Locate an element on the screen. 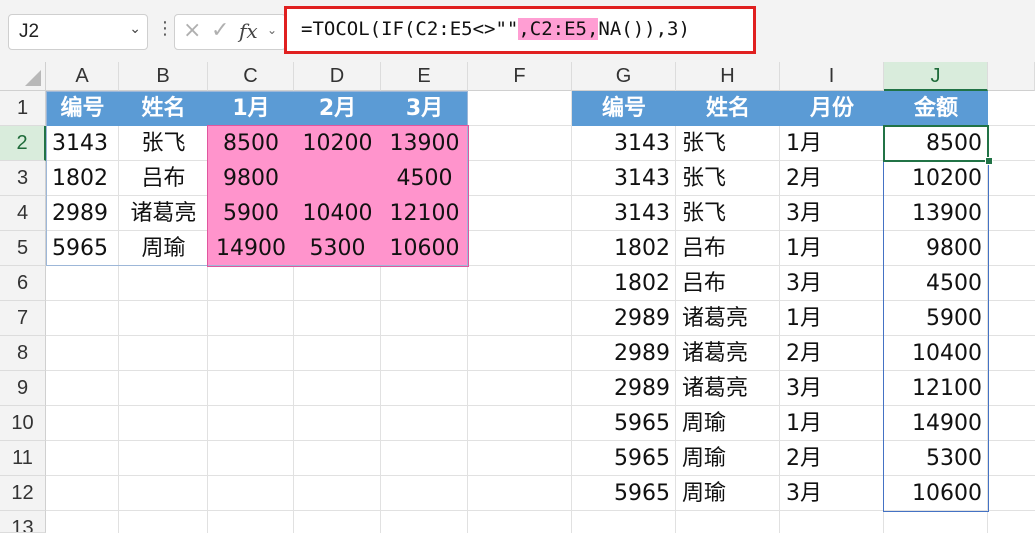 This screenshot has height=533, width=1035. source-cell: 2989 is located at coordinates (82, 213).